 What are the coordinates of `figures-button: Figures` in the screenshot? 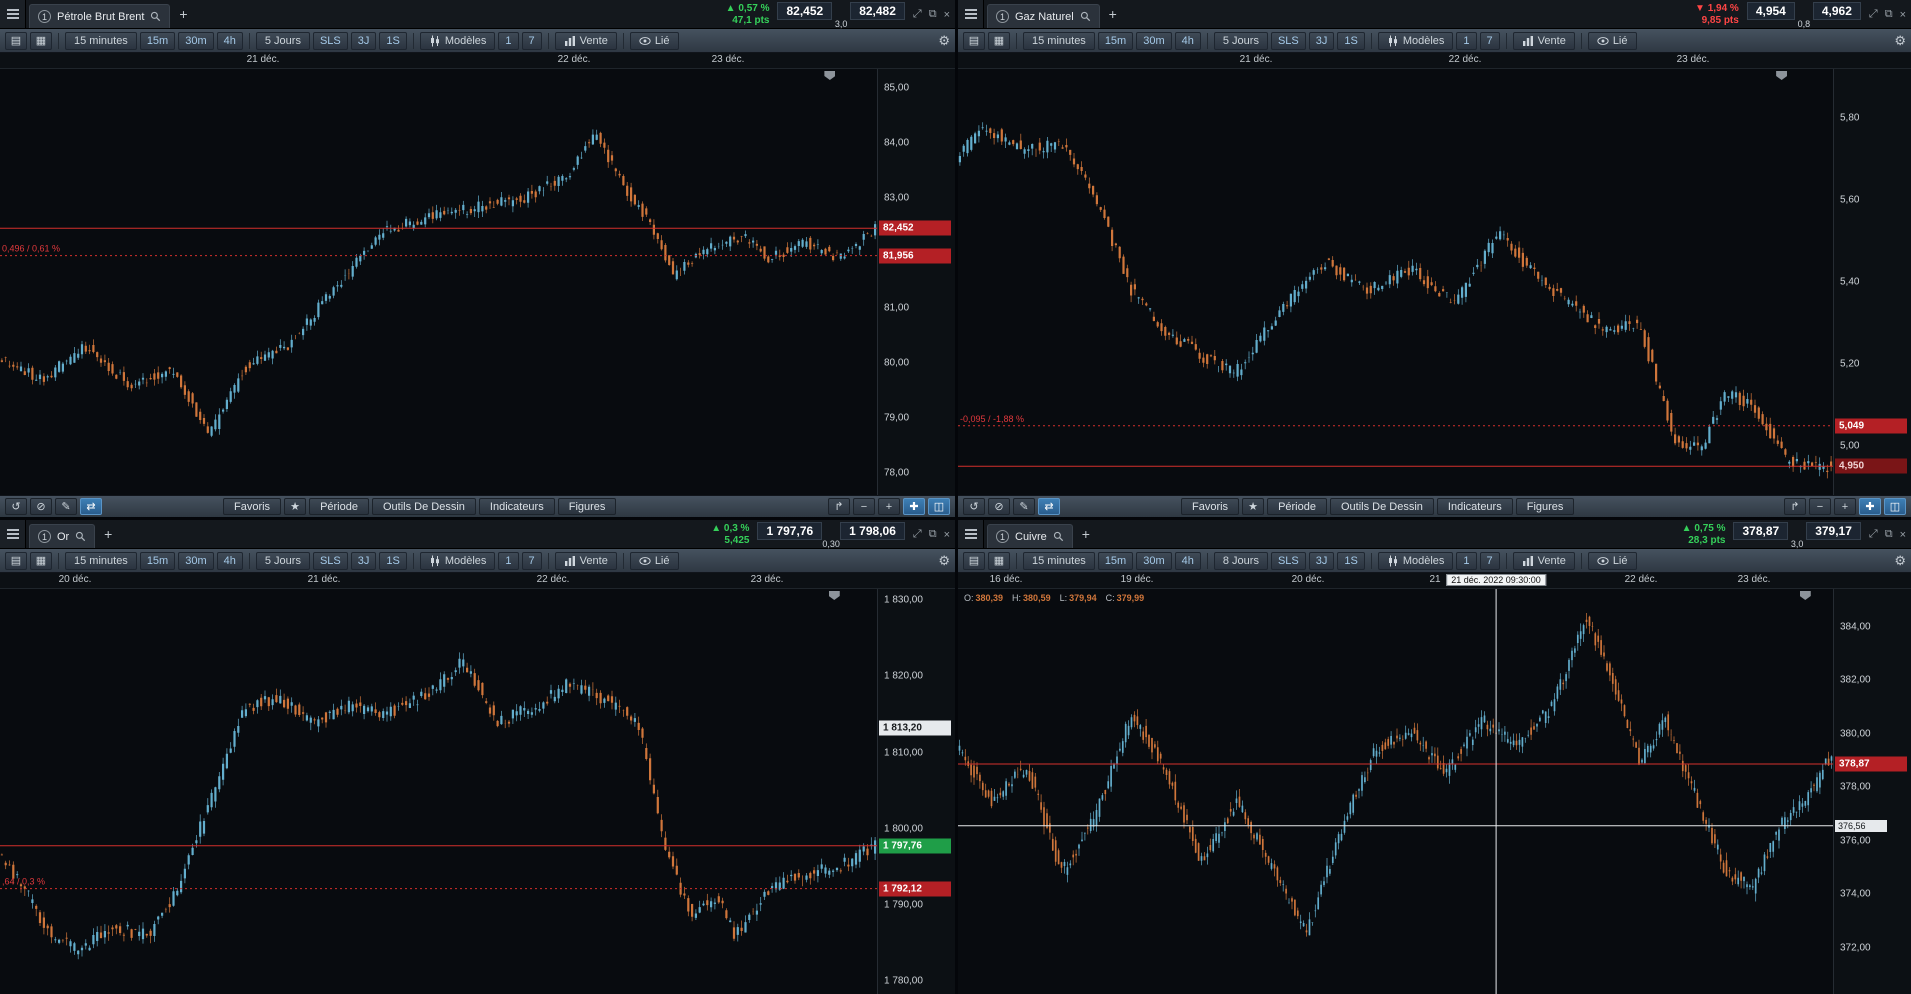 It's located at (587, 506).